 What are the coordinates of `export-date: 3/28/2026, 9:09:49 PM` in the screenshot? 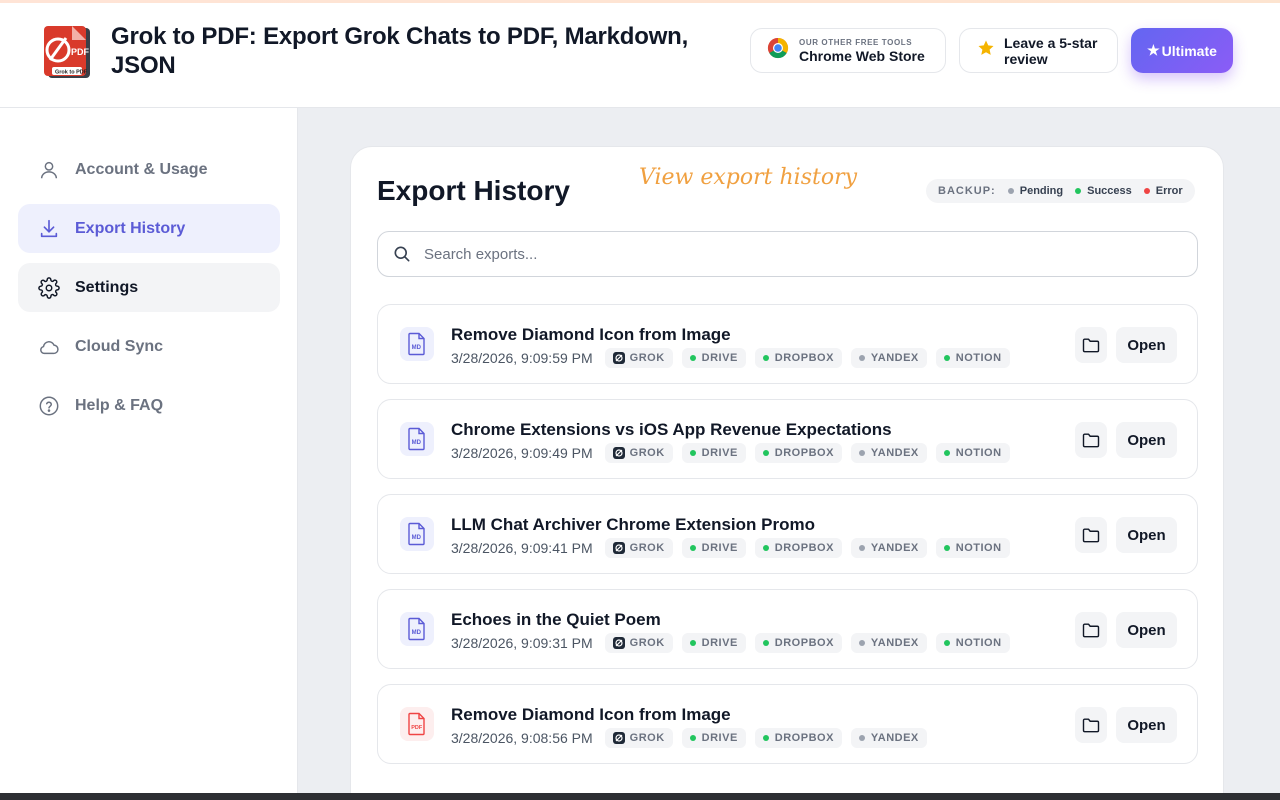 It's located at (522, 453).